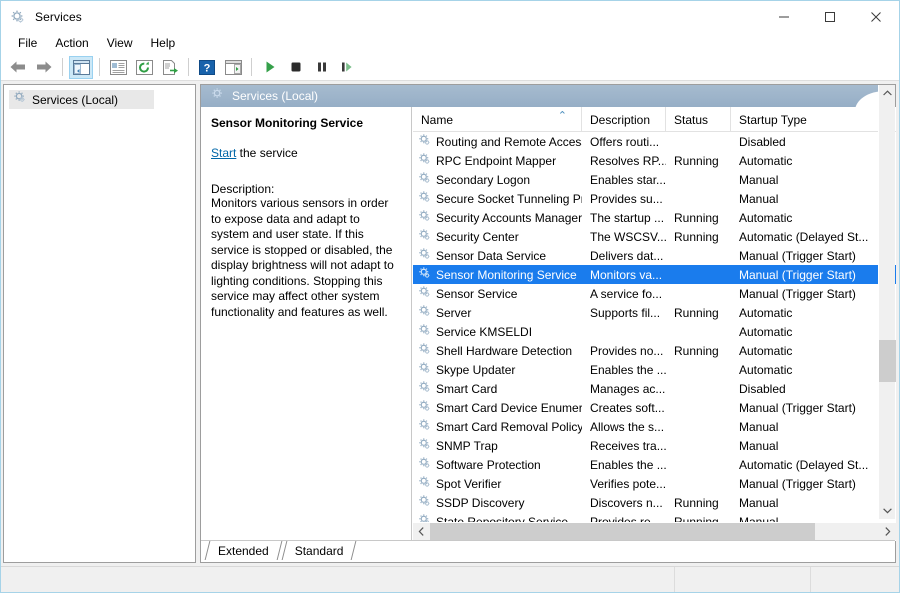  What do you see at coordinates (497, 160) in the screenshot?
I see `cell-service-name: RPC Endpoint Mapper` at bounding box center [497, 160].